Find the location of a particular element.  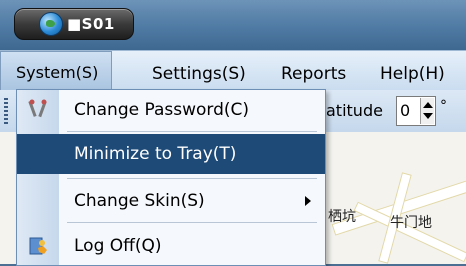

menu-item-change-password: Change Password(C) is located at coordinates (171, 110).